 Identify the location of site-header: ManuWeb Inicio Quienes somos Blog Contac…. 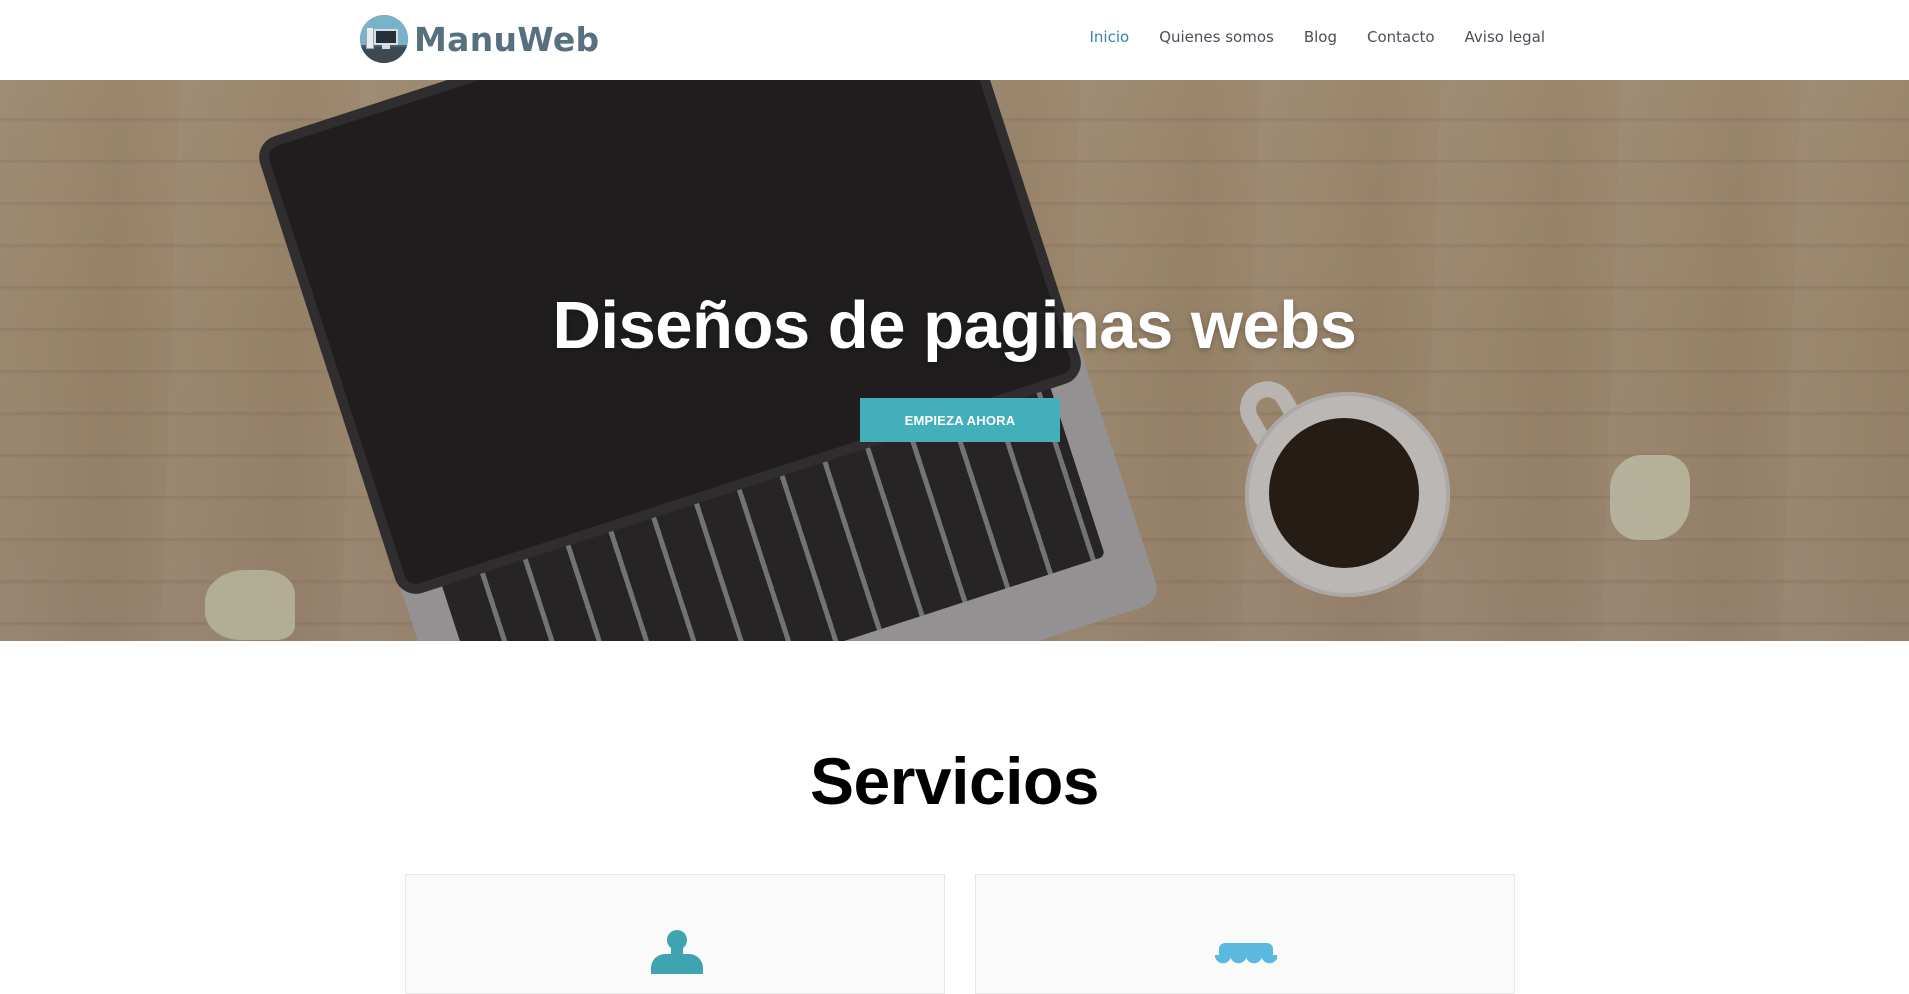
(954, 40).